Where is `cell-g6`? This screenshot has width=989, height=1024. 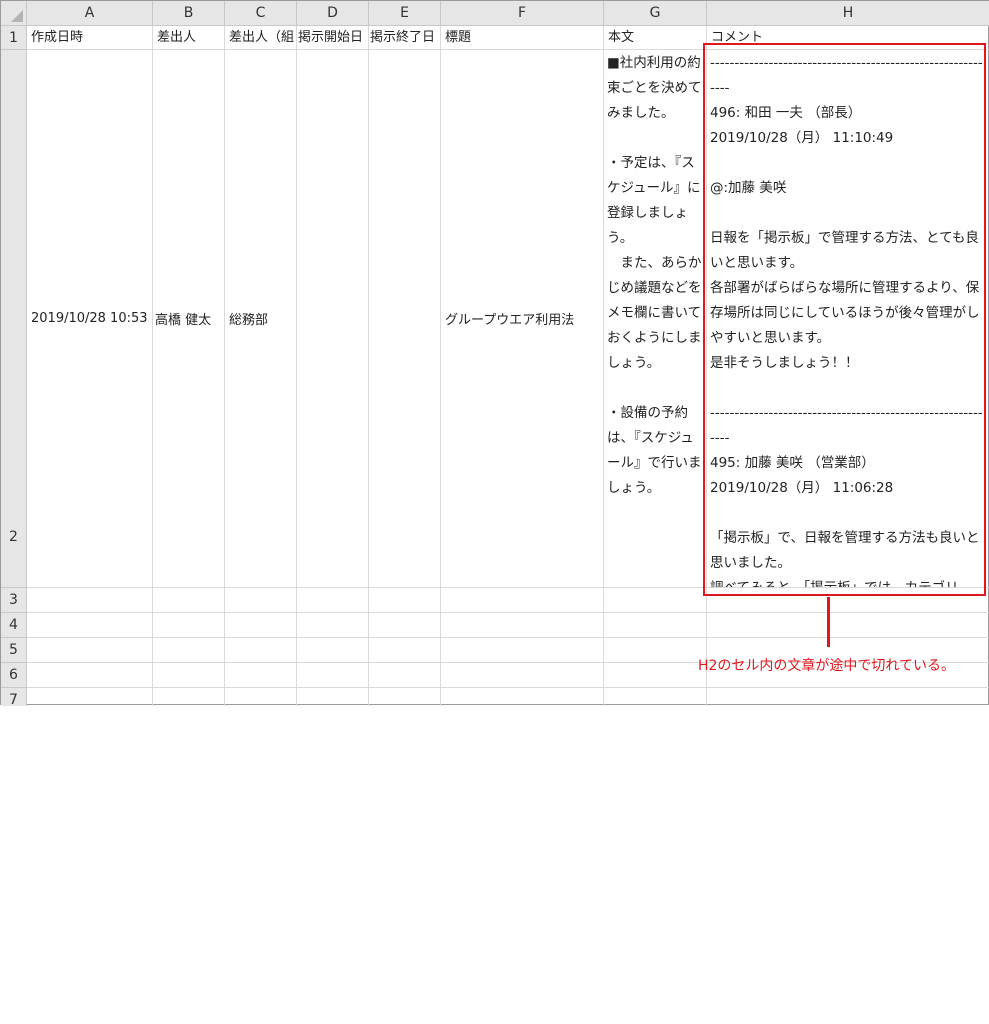
cell-g6 is located at coordinates (655, 675).